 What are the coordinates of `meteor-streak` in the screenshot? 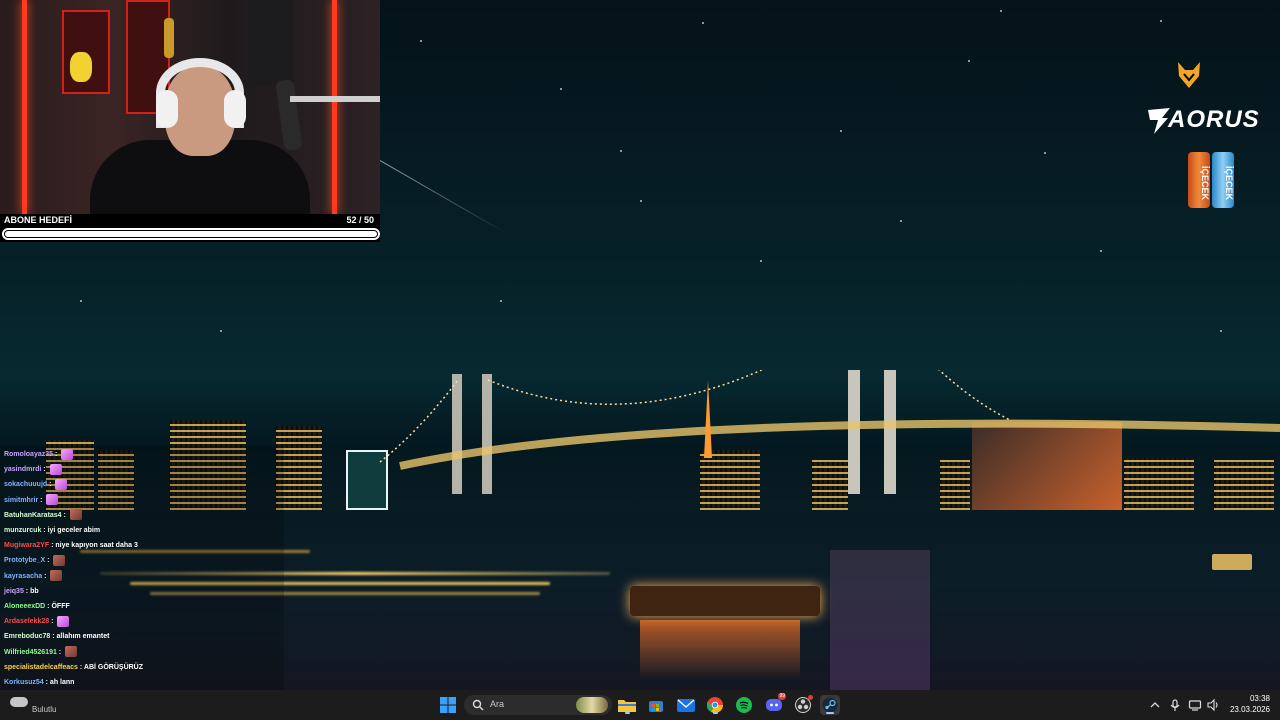 It's located at (445, 198).